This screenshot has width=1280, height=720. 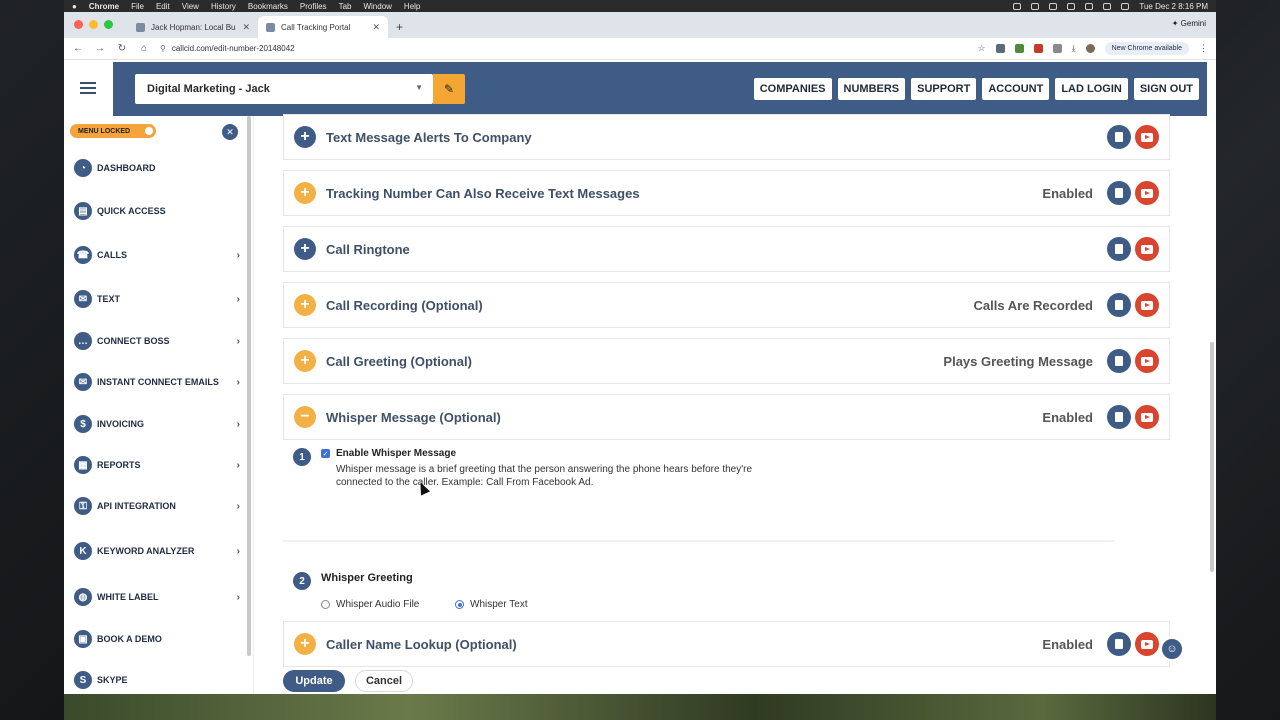 What do you see at coordinates (314, 681) in the screenshot?
I see `update-button: Update` at bounding box center [314, 681].